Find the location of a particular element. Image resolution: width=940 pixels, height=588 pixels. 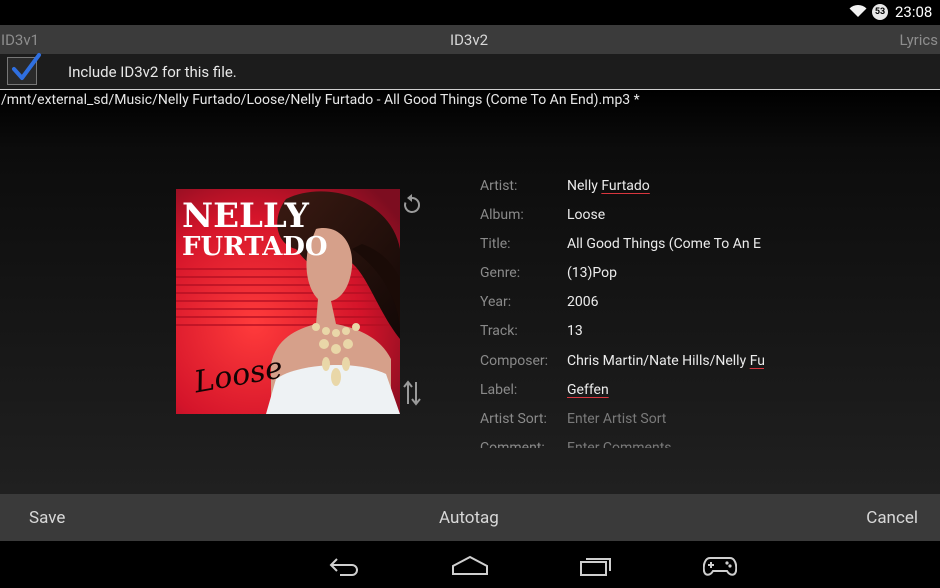

field-album: Album: Loose is located at coordinates (625, 215).